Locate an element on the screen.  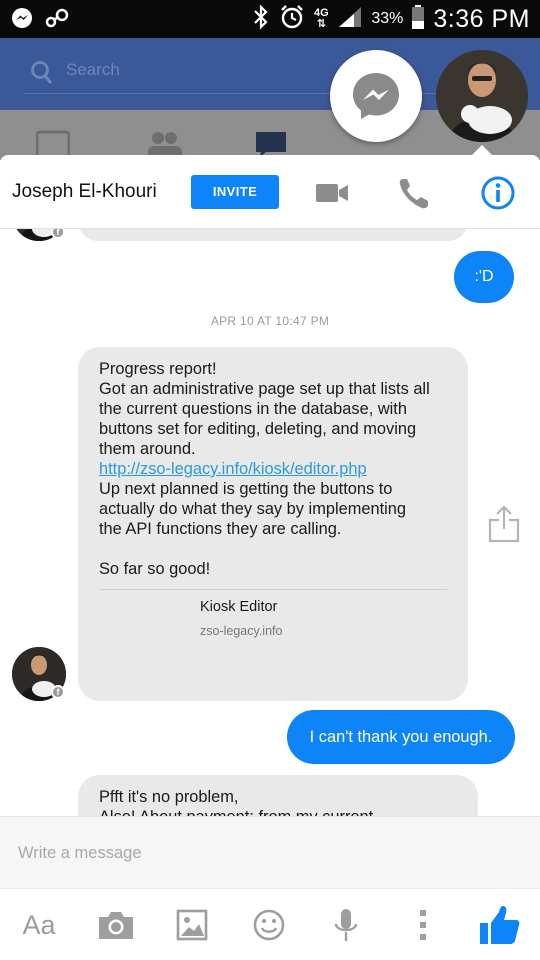
chat-header: Joseph El-Khouri INVITE is located at coordinates (270, 192).